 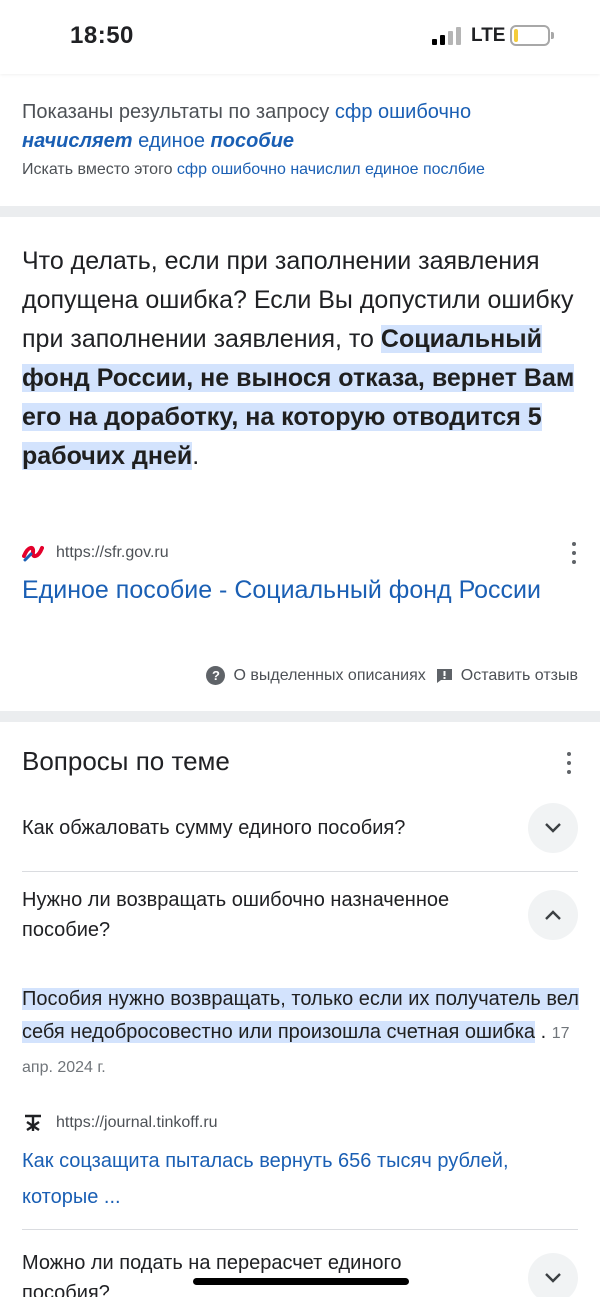 What do you see at coordinates (301, 1281) in the screenshot?
I see `home-indicator` at bounding box center [301, 1281].